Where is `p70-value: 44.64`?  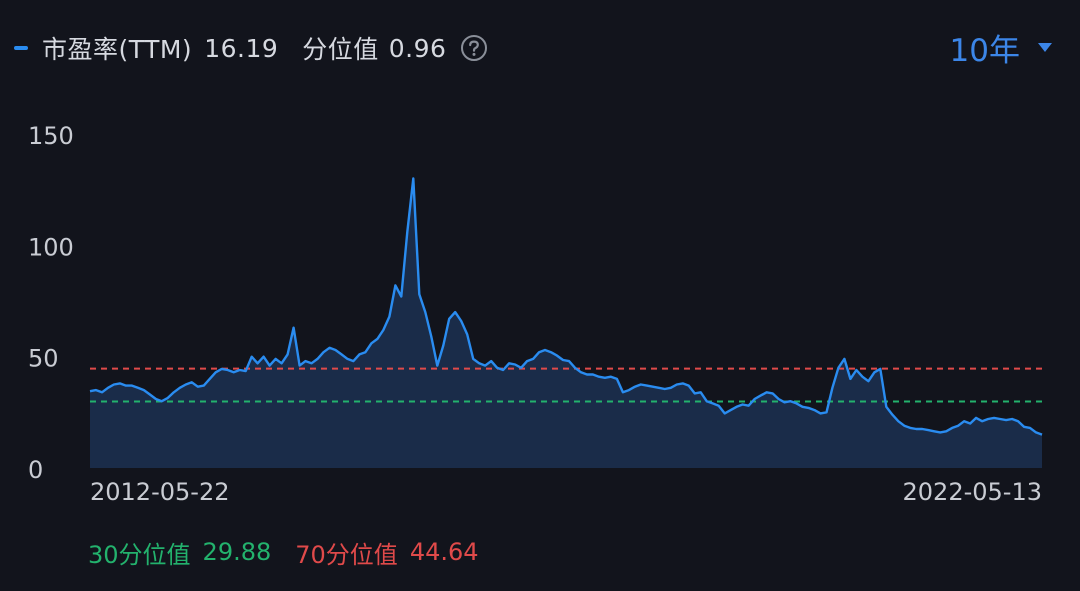 p70-value: 44.64 is located at coordinates (444, 552).